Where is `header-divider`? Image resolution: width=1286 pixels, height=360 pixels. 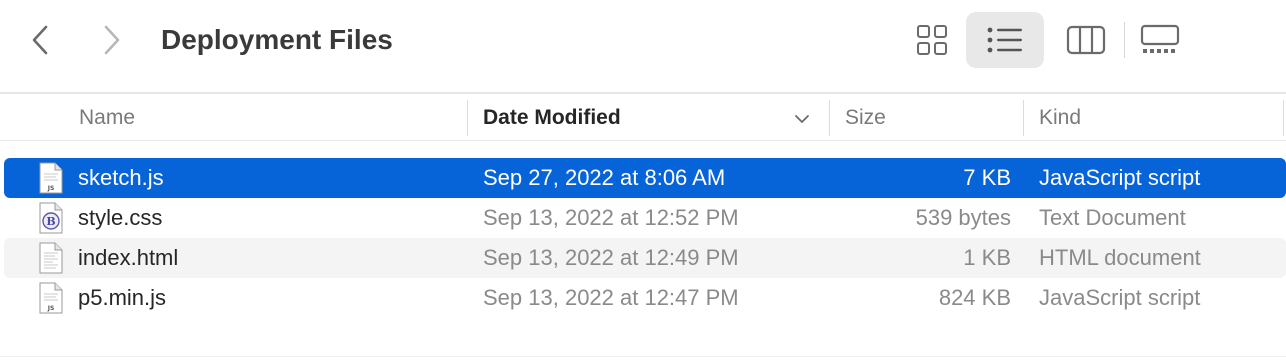
header-divider is located at coordinates (643, 140).